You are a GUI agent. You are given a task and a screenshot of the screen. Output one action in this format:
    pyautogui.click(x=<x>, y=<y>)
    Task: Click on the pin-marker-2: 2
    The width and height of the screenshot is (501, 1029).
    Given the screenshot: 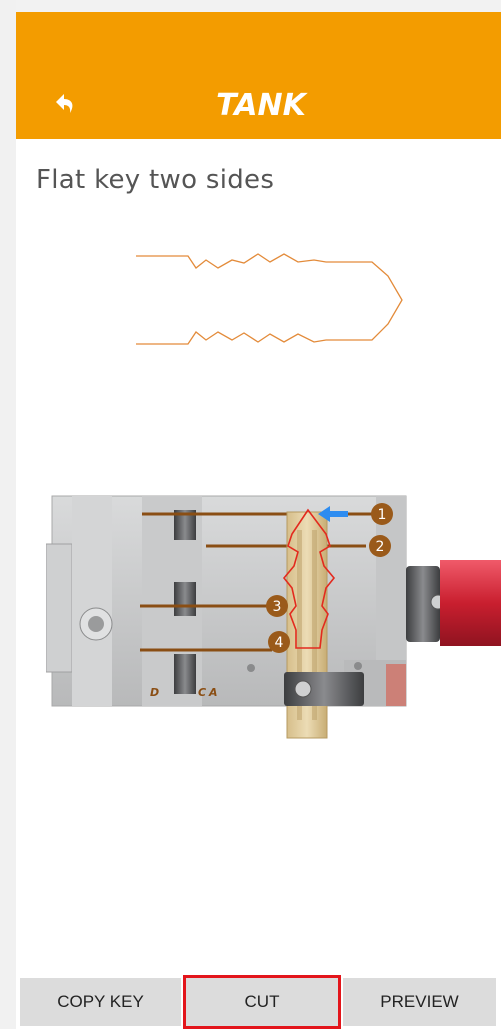 What is the action you would take?
    pyautogui.click(x=380, y=547)
    